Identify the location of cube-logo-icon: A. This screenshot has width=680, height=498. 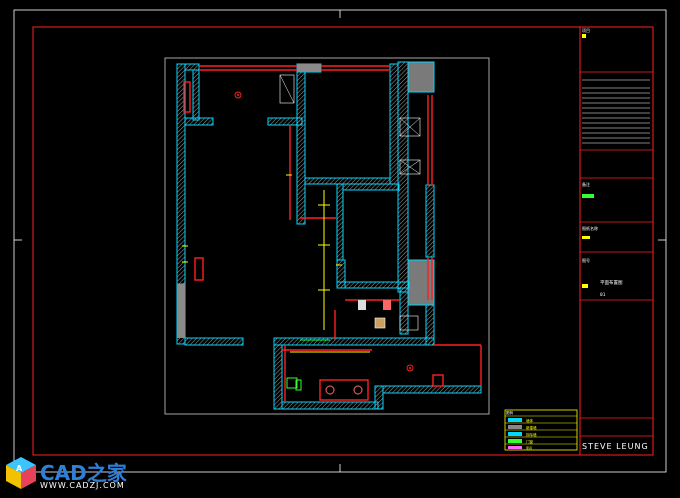
(21, 473).